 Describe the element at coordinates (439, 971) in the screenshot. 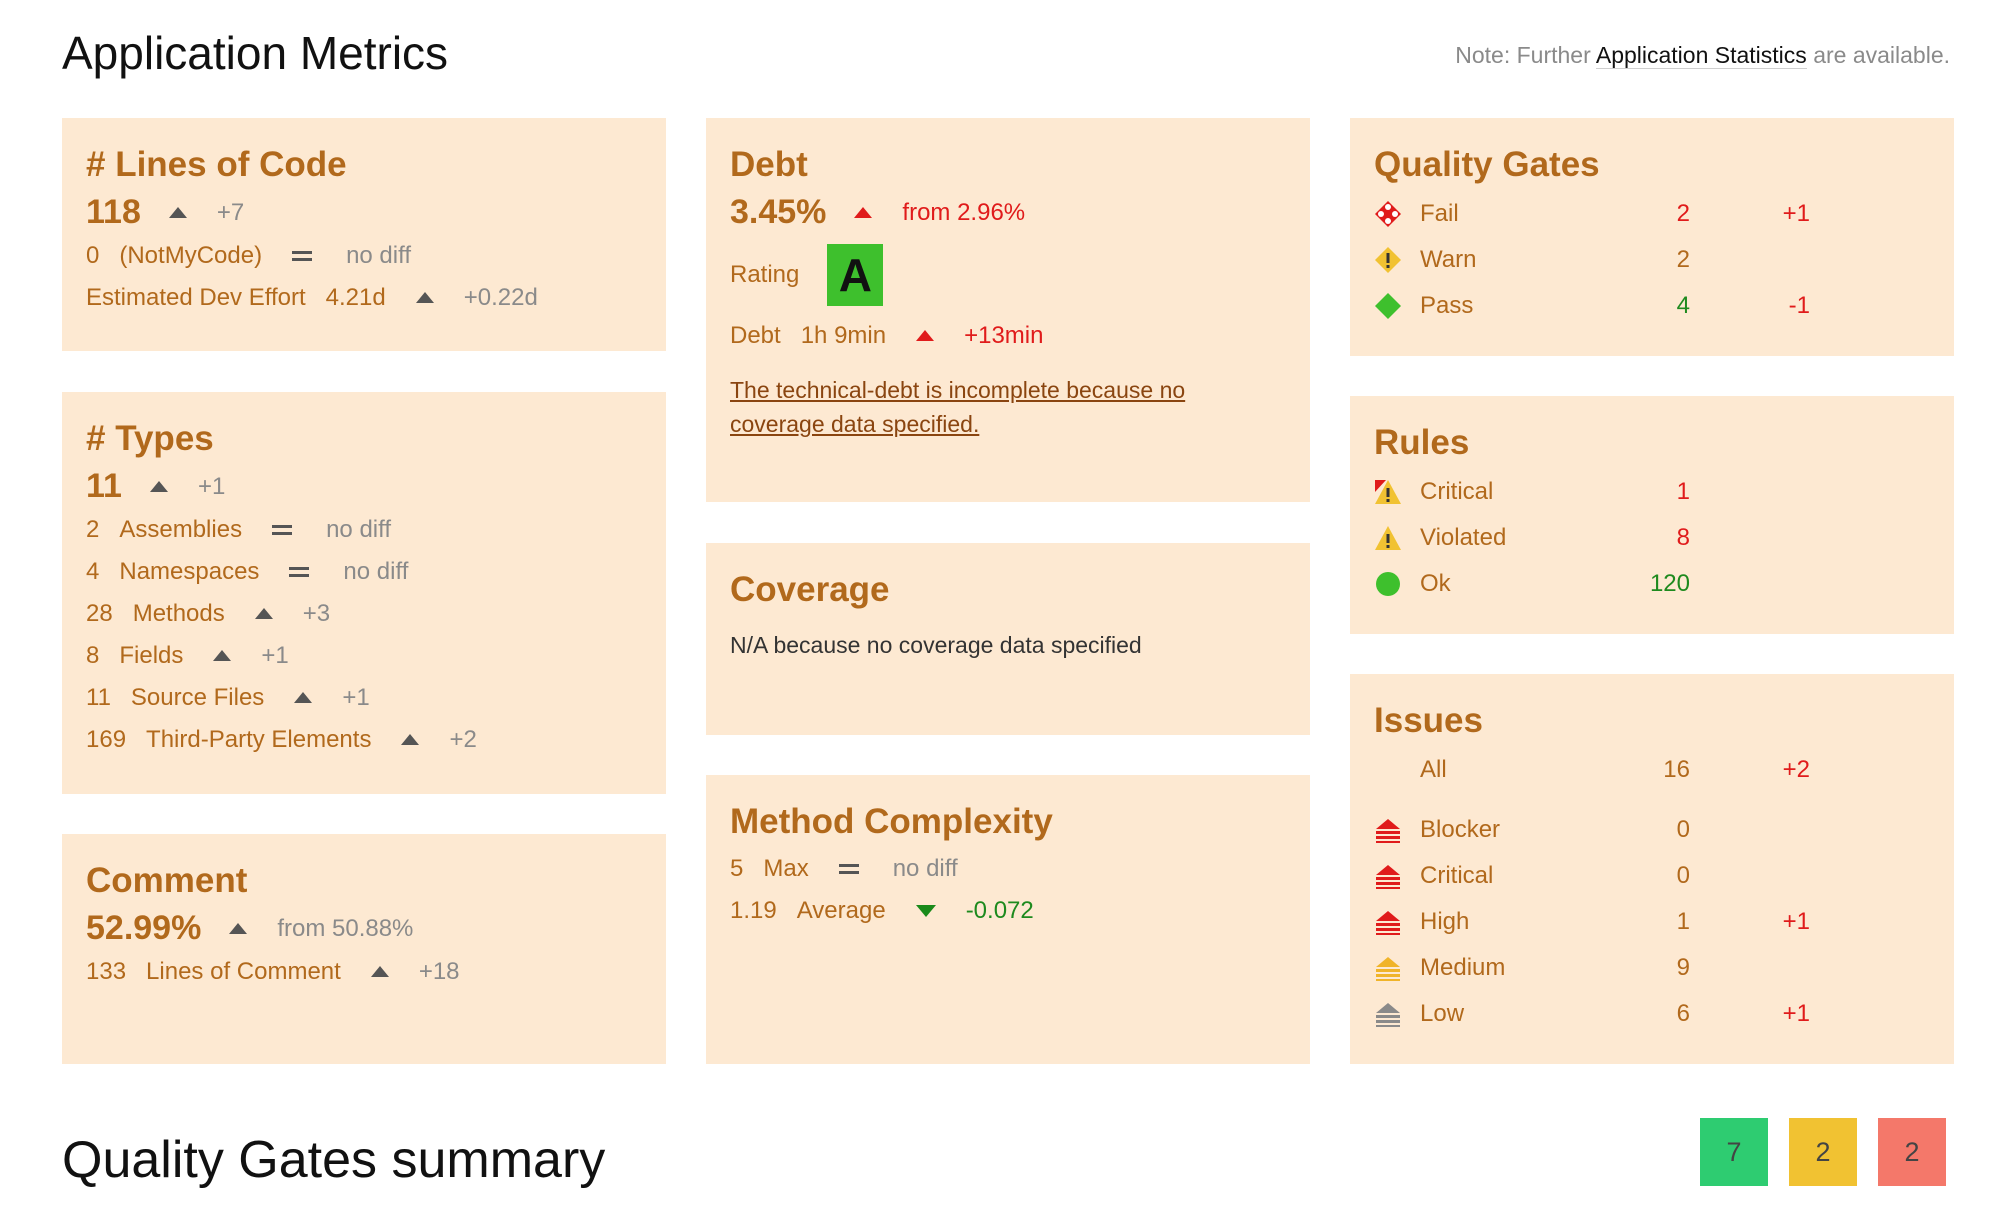

I see `lines-of-comment-delta: +18` at that location.